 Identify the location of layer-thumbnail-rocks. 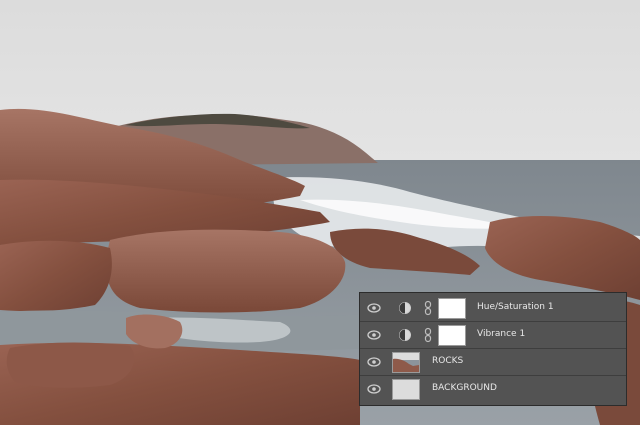
(406, 362).